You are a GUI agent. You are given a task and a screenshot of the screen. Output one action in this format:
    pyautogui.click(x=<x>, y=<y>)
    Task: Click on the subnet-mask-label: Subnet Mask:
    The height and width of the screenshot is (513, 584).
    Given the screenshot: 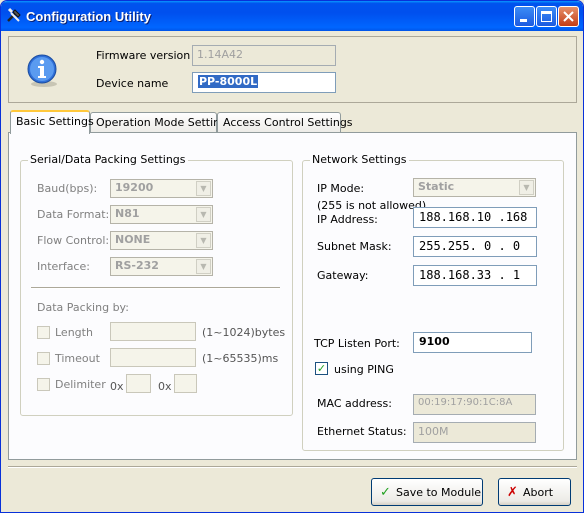 What is the action you would take?
    pyautogui.click(x=354, y=246)
    